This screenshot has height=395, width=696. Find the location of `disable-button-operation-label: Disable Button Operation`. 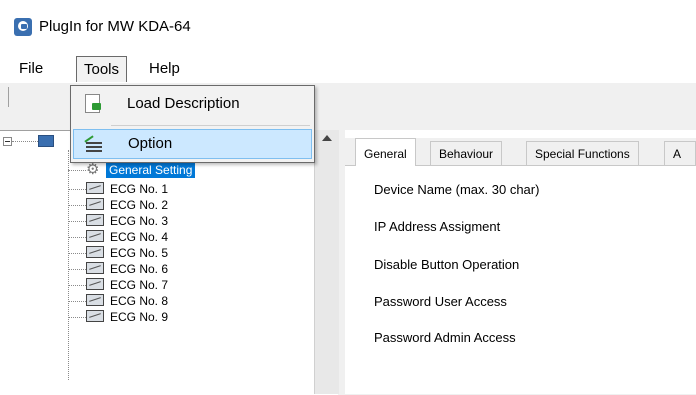

disable-button-operation-label: Disable Button Operation is located at coordinates (447, 264).